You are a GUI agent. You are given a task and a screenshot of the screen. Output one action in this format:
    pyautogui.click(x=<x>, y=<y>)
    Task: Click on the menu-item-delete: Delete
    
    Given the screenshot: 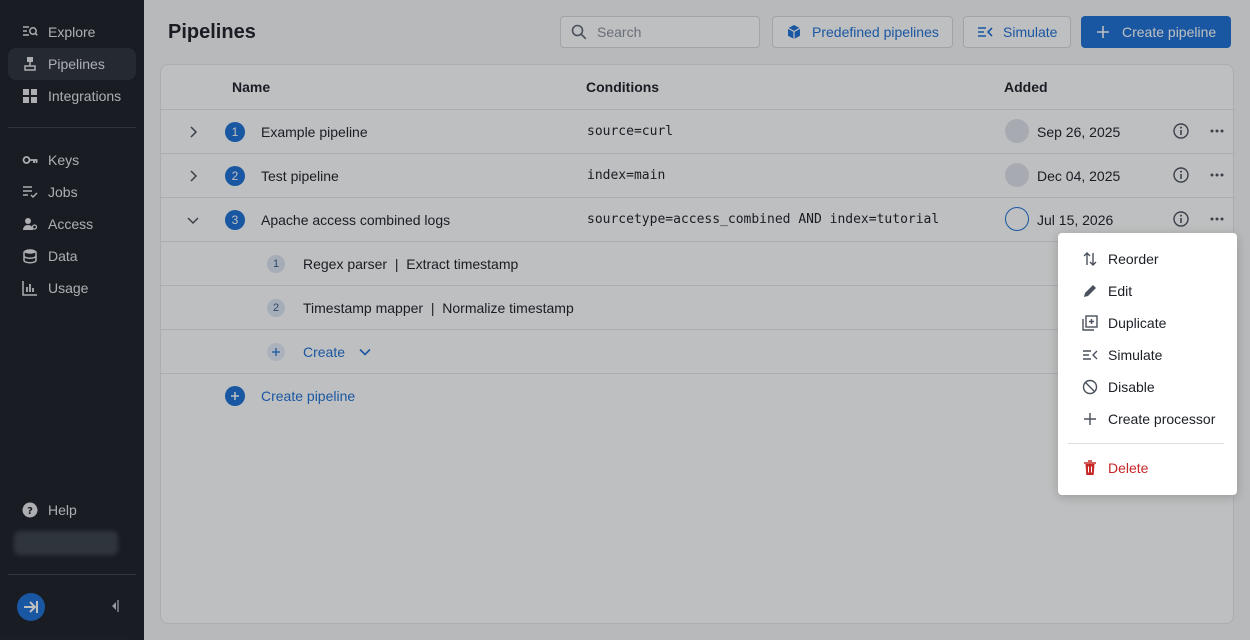 What is the action you would take?
    pyautogui.click(x=1147, y=468)
    